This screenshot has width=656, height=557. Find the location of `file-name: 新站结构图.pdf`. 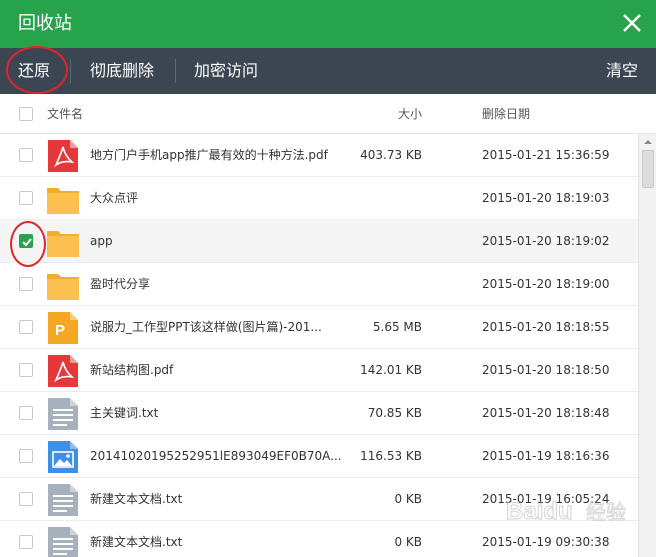

file-name: 新站结构图.pdf is located at coordinates (225, 370).